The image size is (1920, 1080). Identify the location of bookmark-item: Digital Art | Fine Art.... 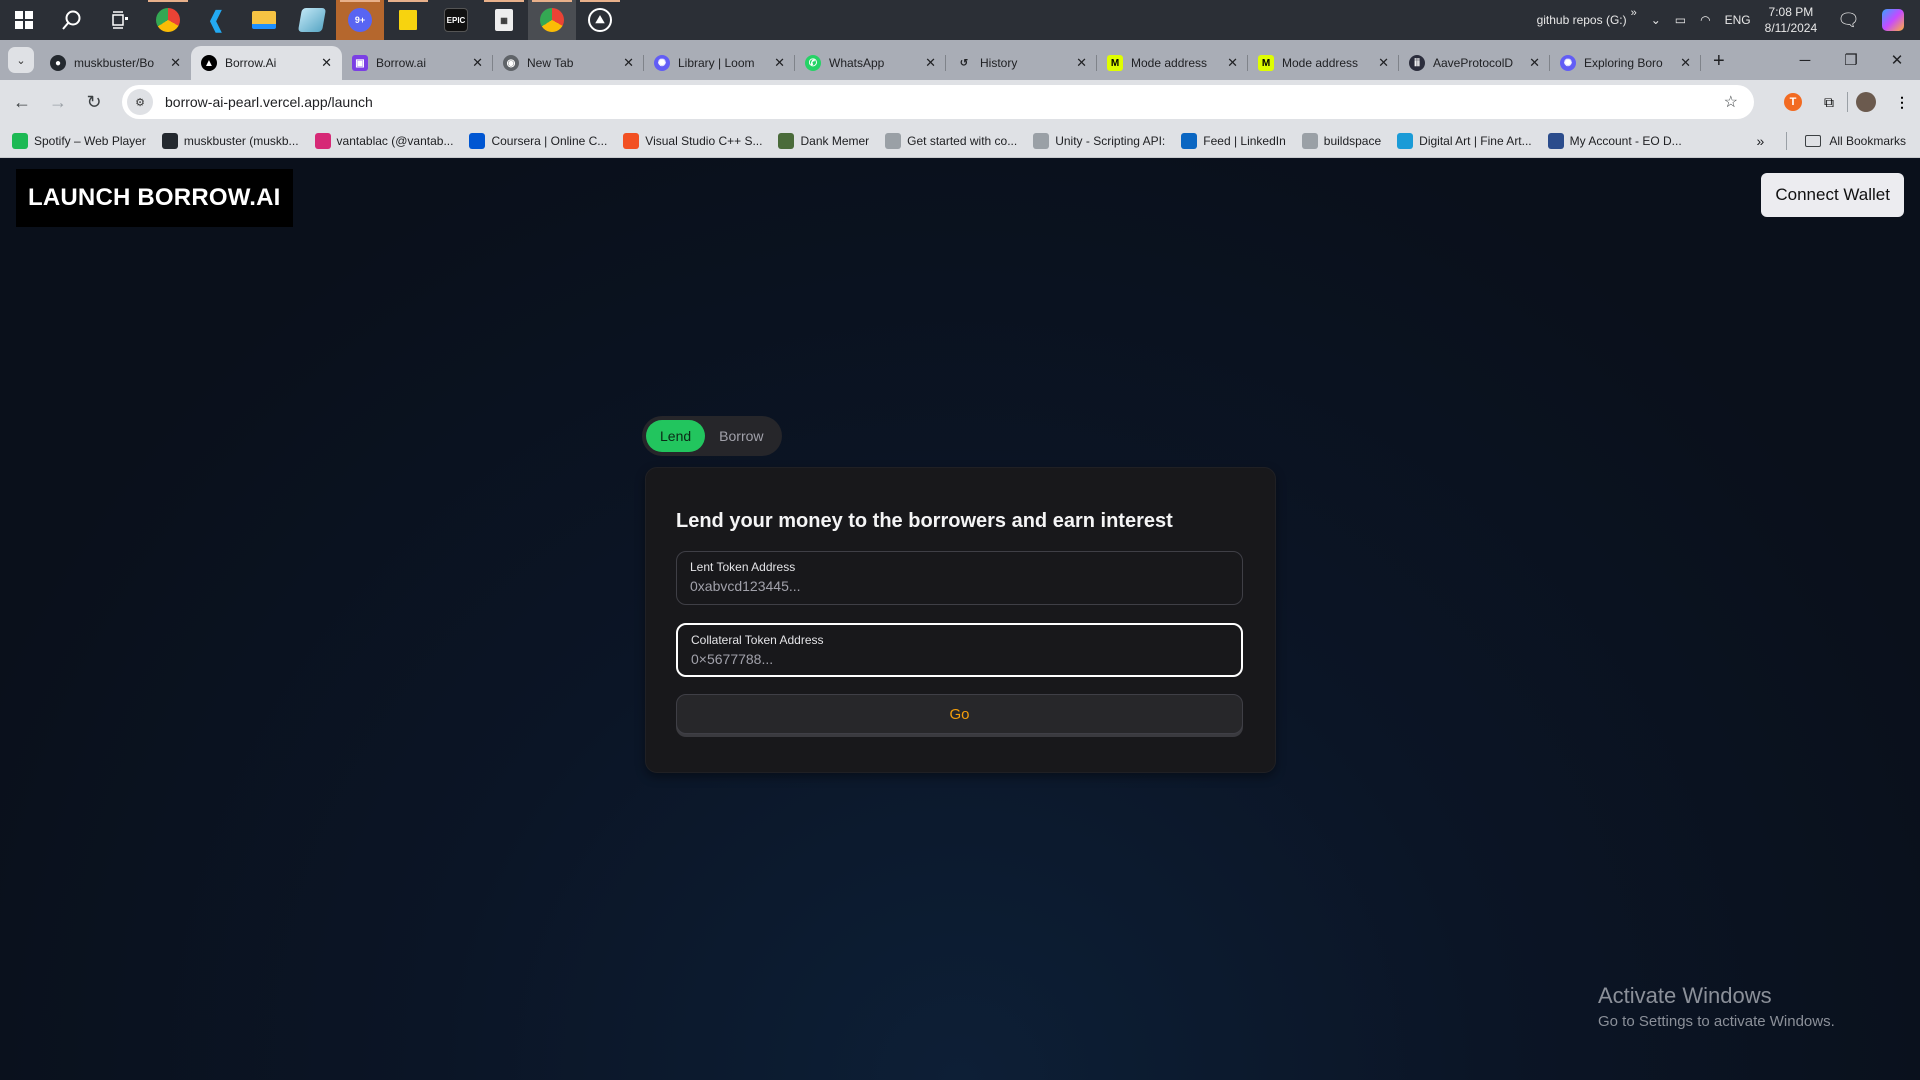
(1464, 140).